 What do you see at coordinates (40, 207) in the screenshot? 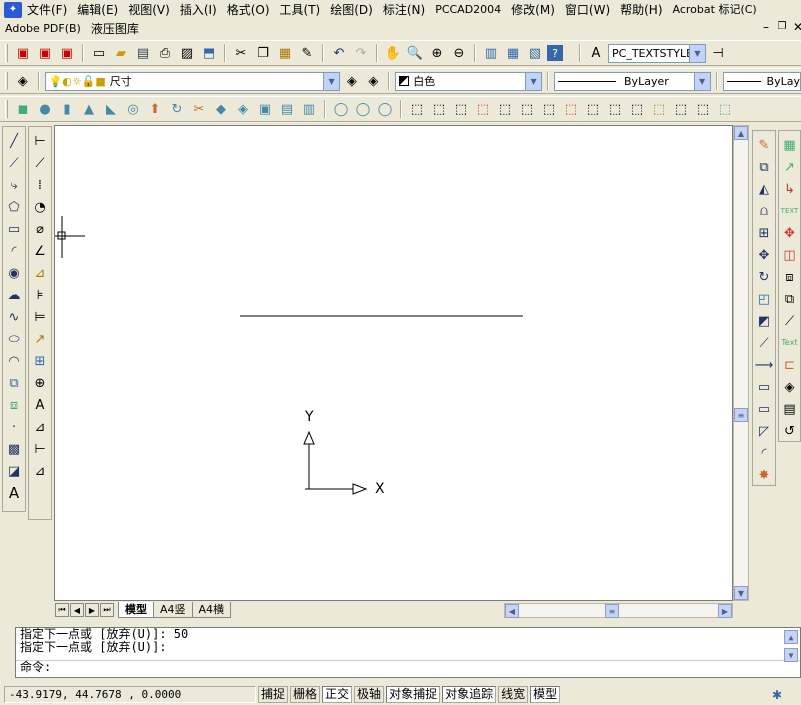
I see `radius-dimension-icon: ◔` at bounding box center [40, 207].